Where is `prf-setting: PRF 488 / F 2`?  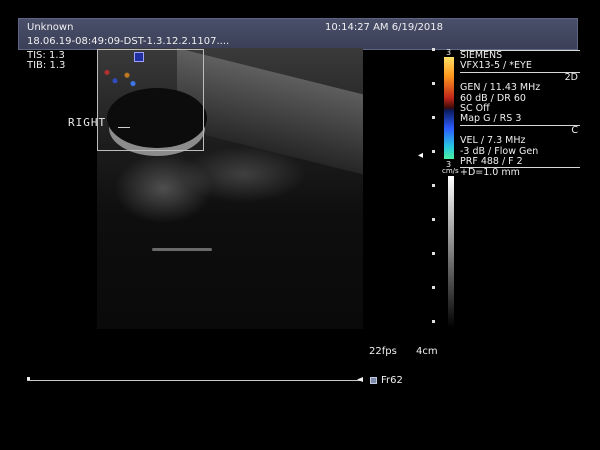 prf-setting: PRF 488 / F 2 is located at coordinates (491, 161).